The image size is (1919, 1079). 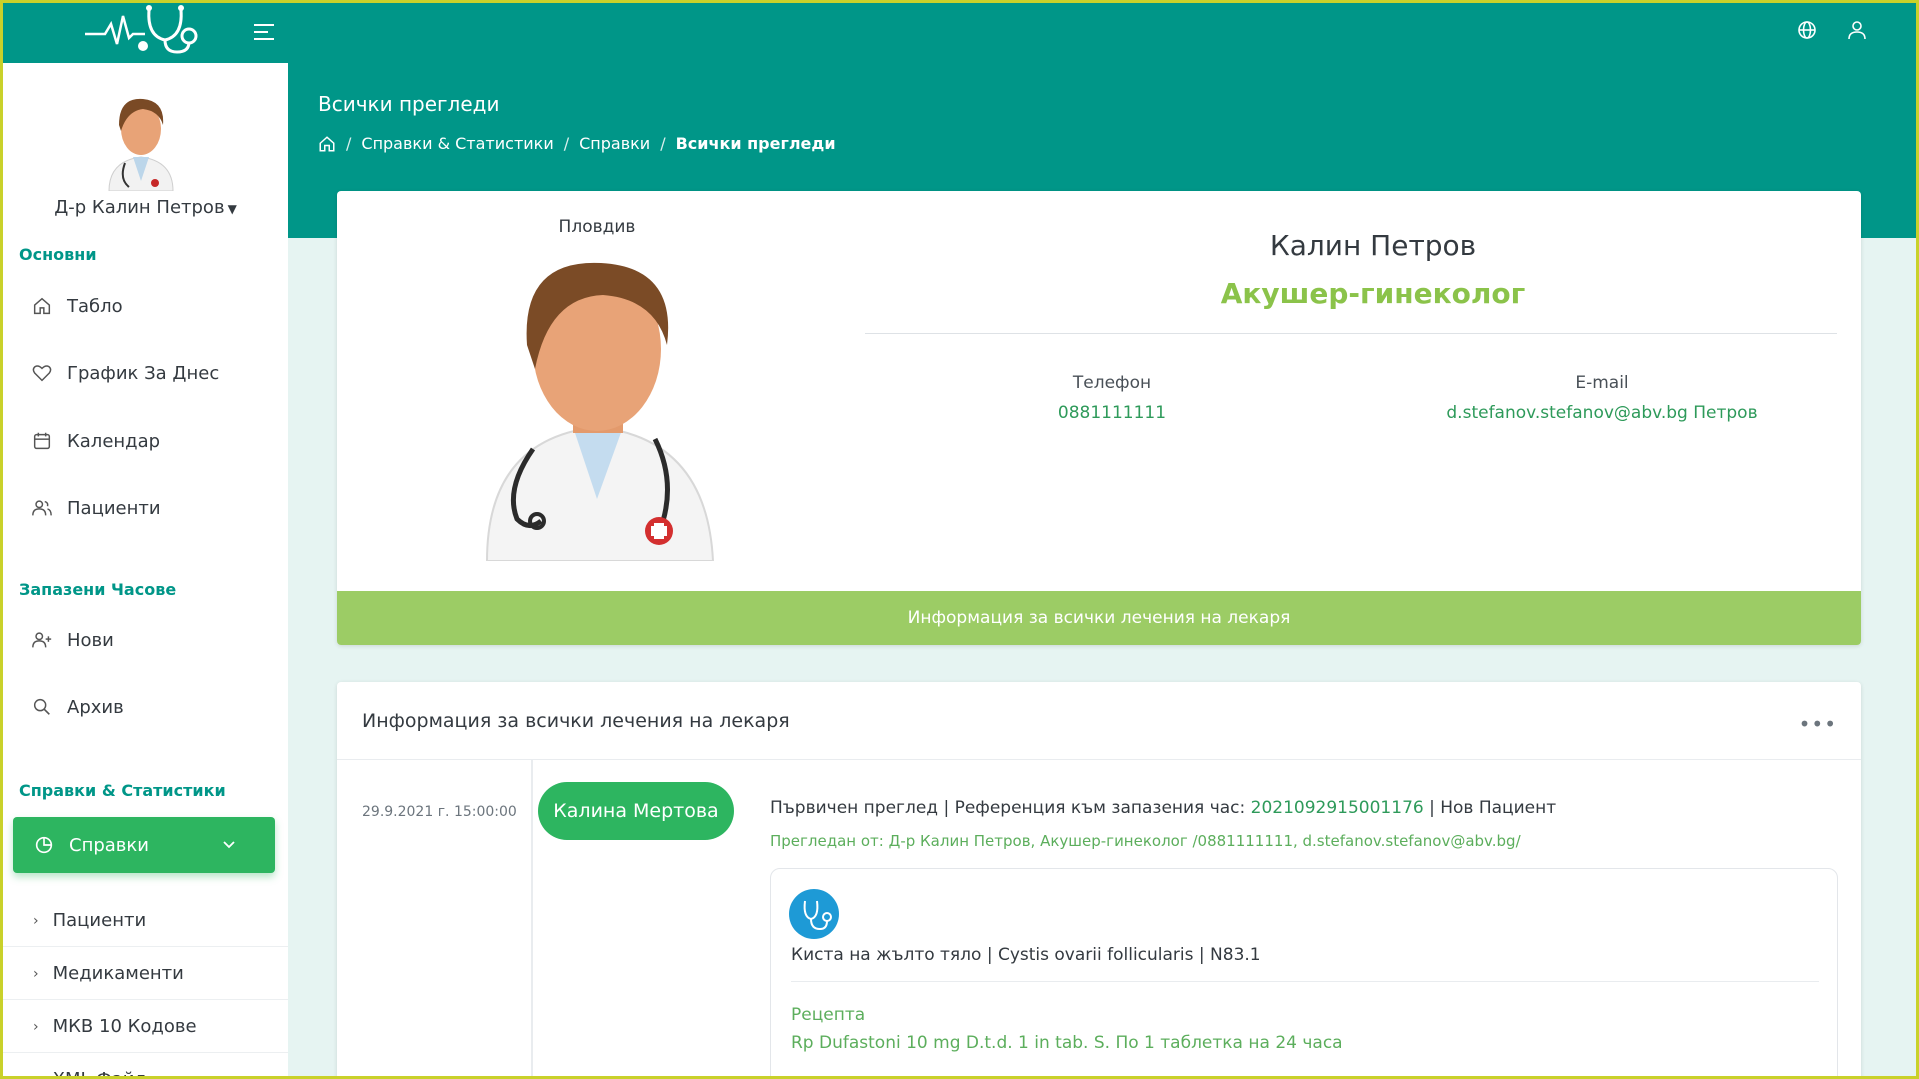 I want to click on user-profile-dropdown: Д-р Калин Петров ▼, so click(x=145, y=207).